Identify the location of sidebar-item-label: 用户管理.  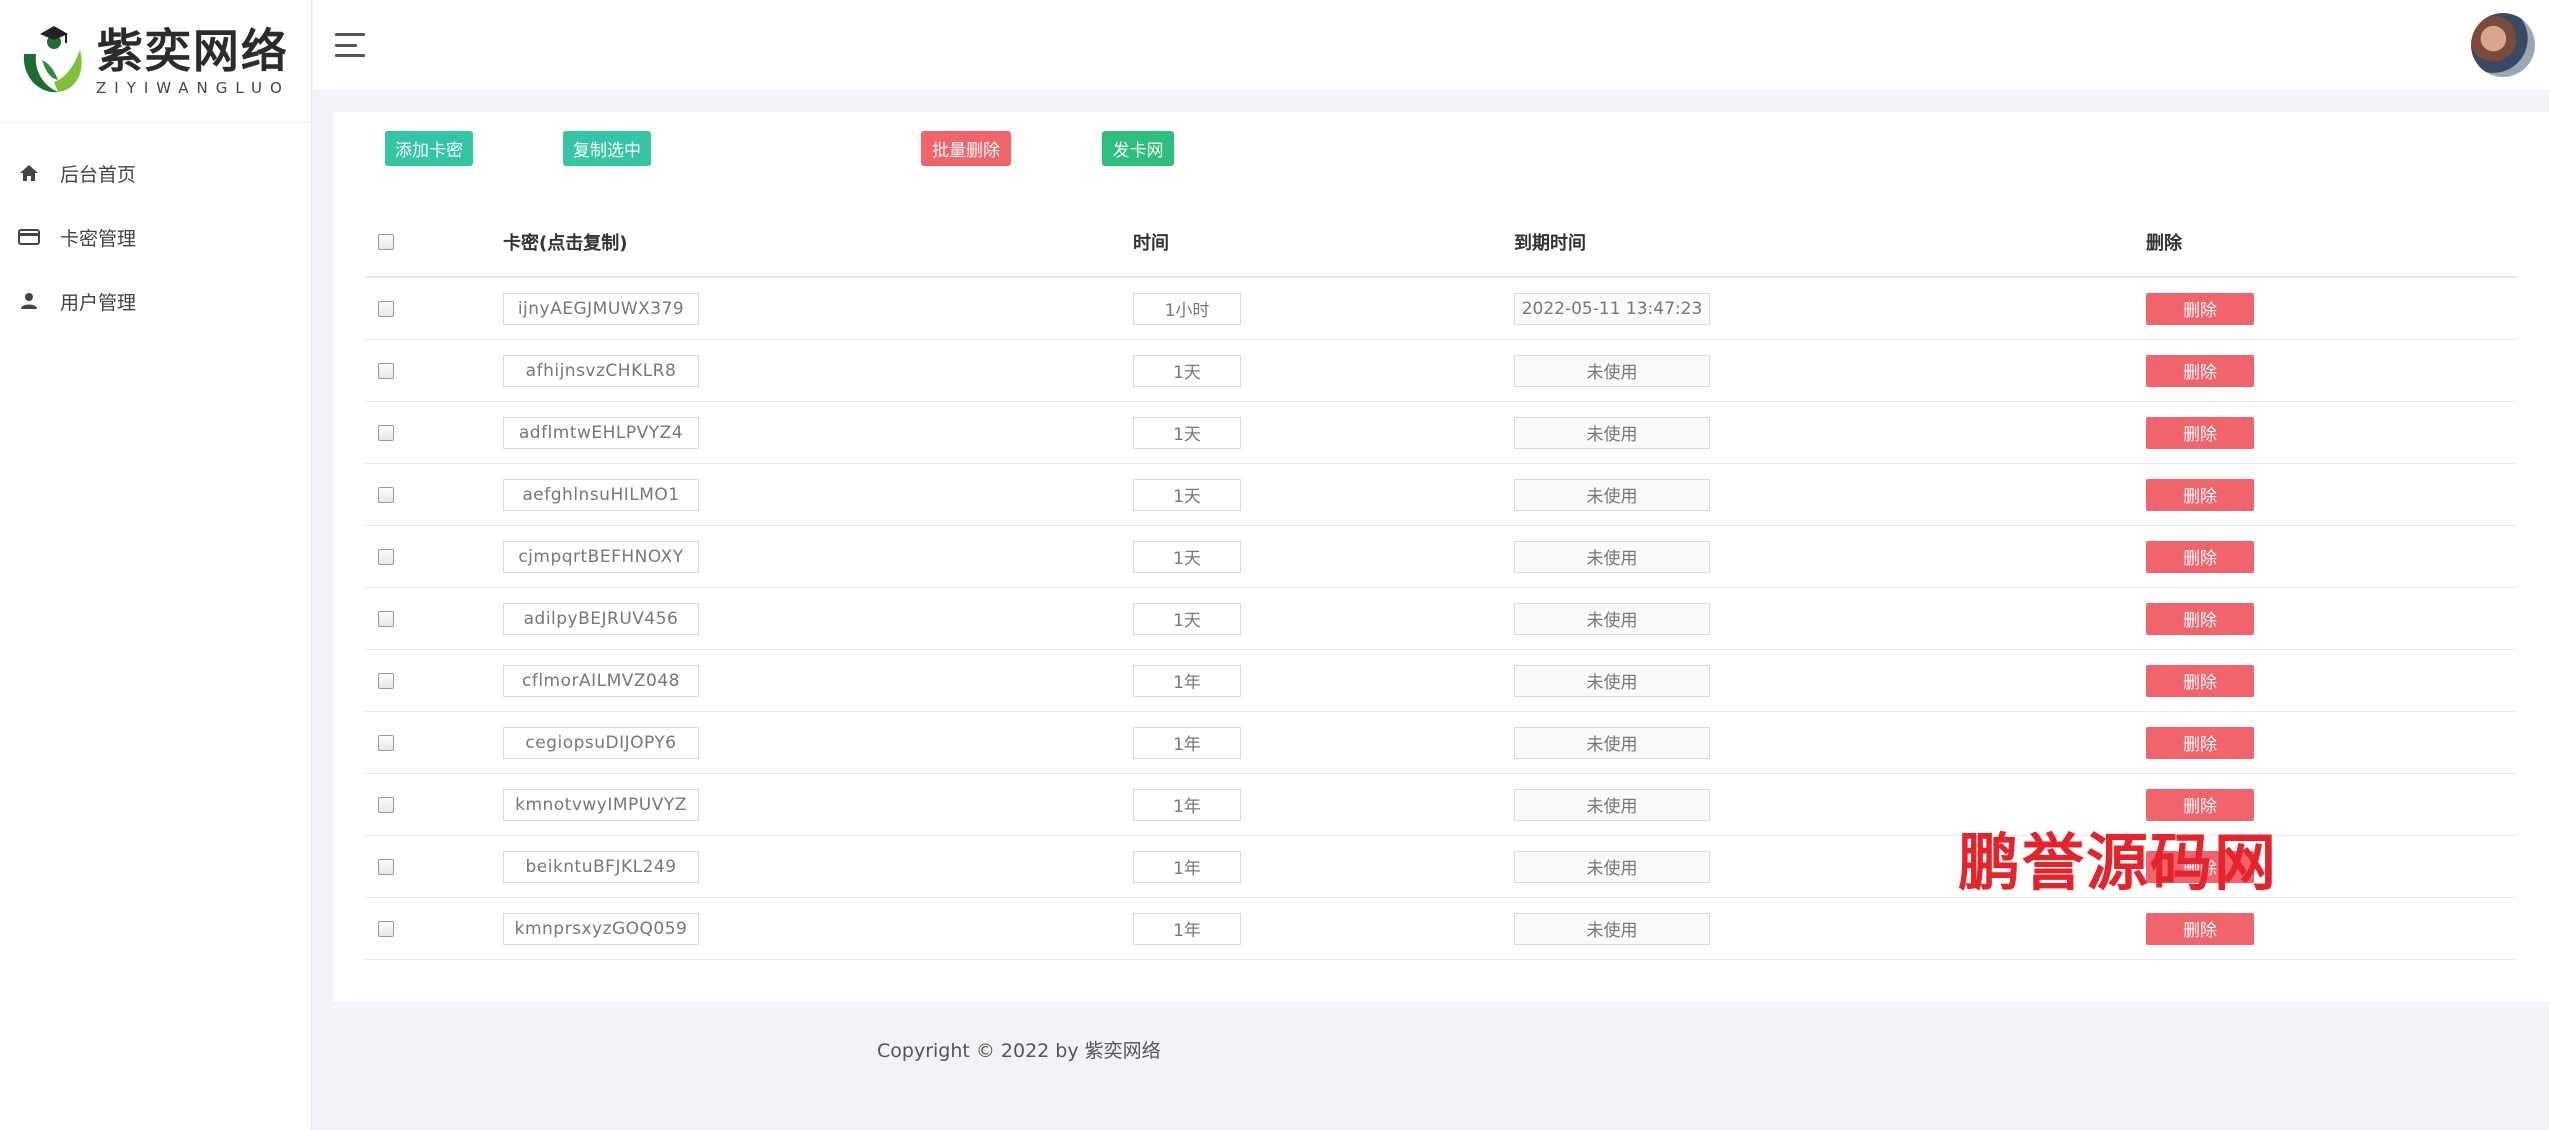
(98, 302).